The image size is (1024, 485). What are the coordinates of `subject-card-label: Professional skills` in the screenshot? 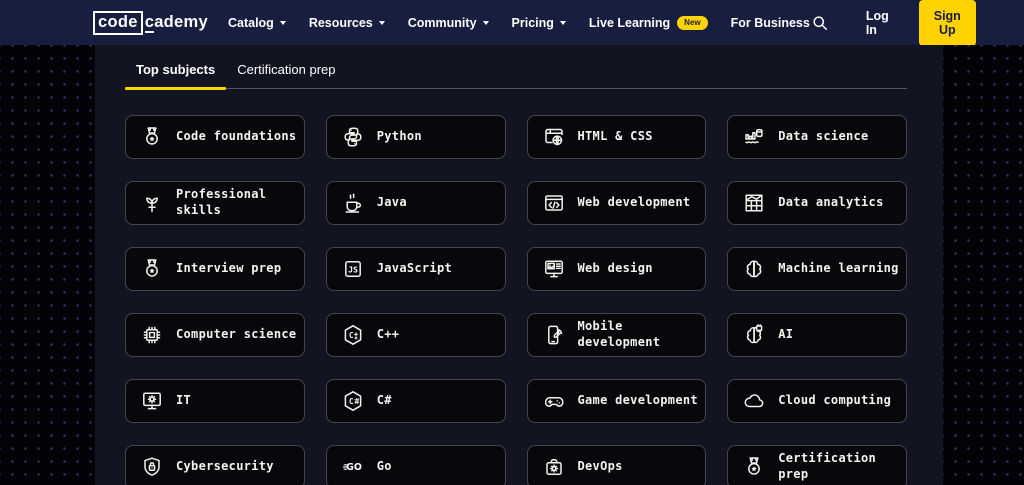 It's located at (221, 202).